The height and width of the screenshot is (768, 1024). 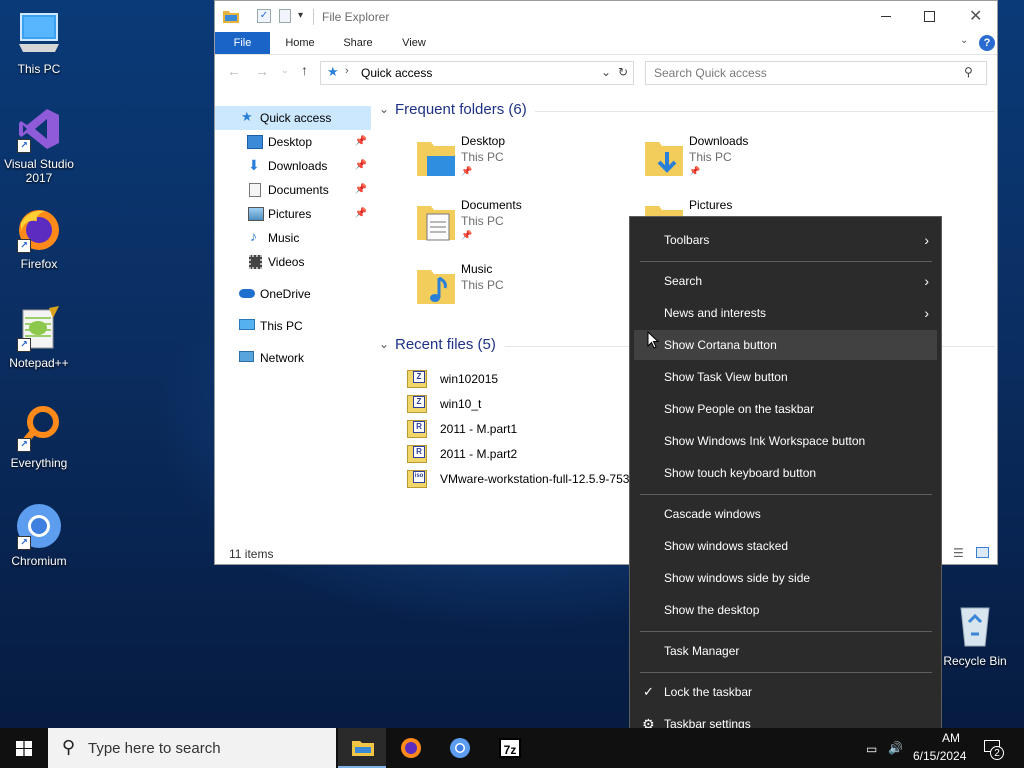 I want to click on address-dropdown-chevron-icon: ⌄, so click(x=606, y=72).